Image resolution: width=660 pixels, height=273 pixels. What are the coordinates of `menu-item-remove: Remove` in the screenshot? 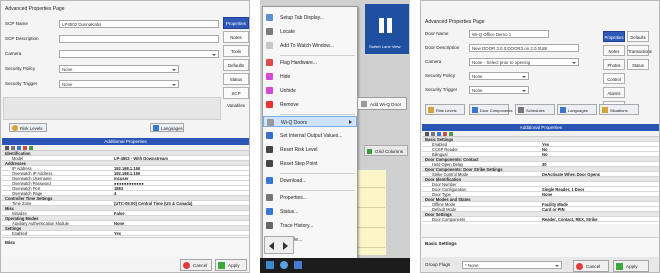 It's located at (310, 104).